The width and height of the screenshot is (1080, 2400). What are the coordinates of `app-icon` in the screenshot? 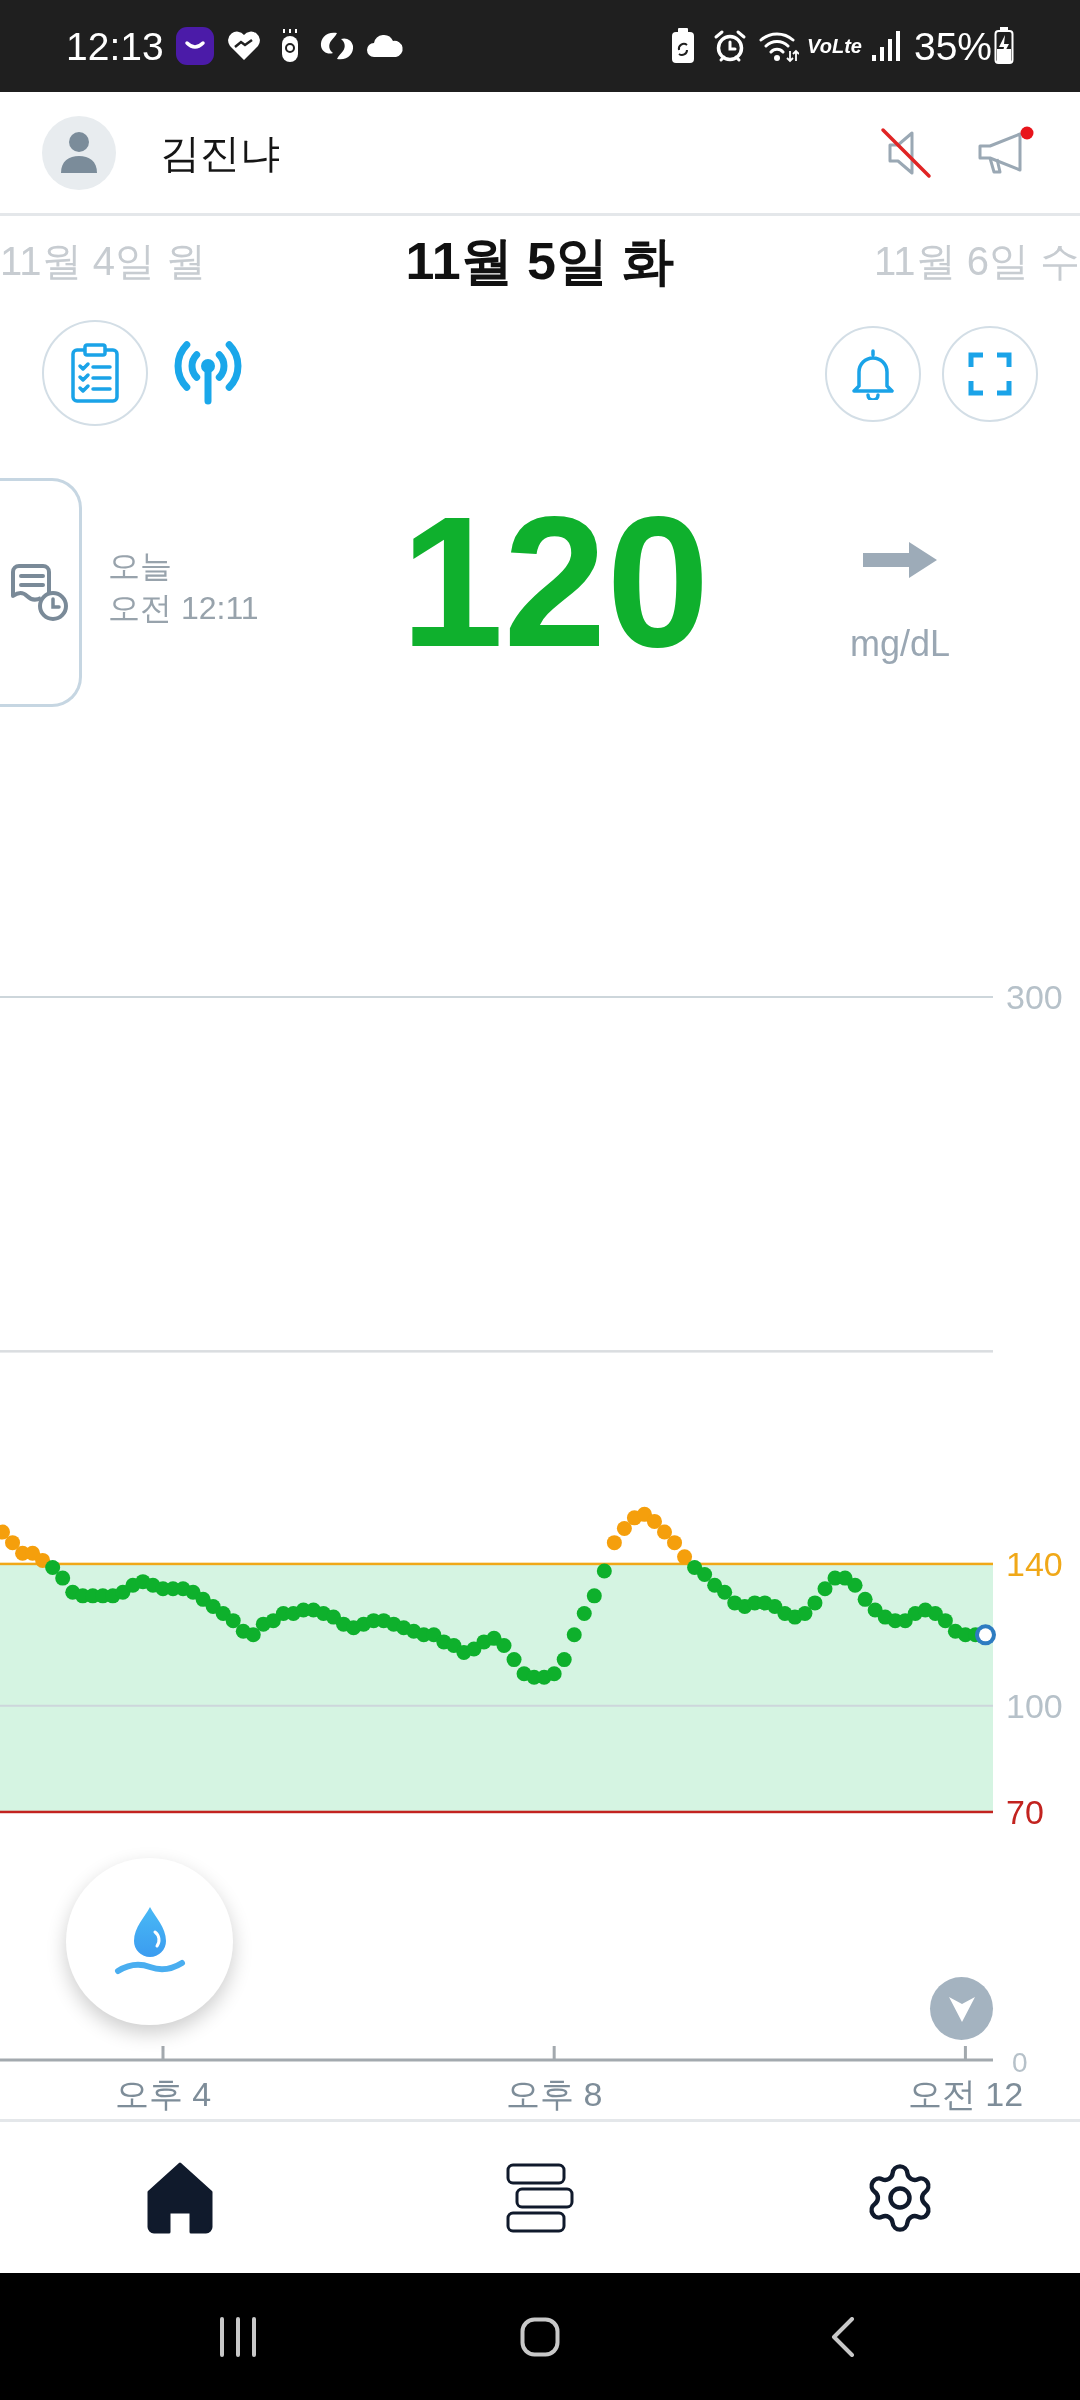 It's located at (194, 46).